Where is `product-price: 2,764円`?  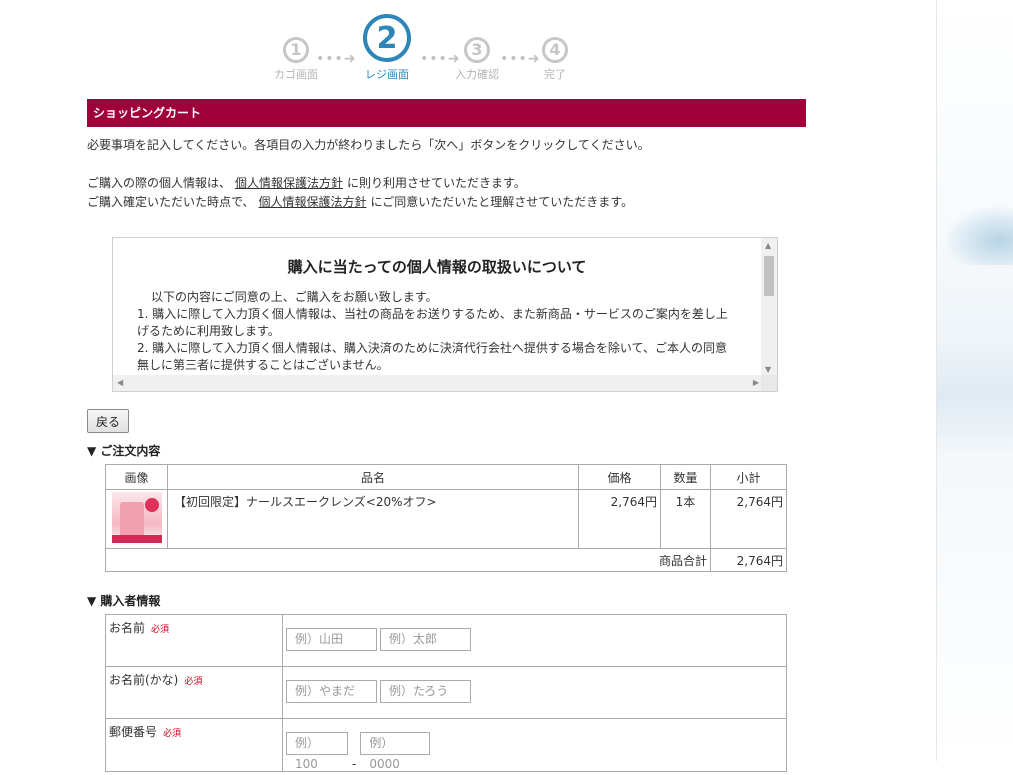 product-price: 2,764円 is located at coordinates (619, 519).